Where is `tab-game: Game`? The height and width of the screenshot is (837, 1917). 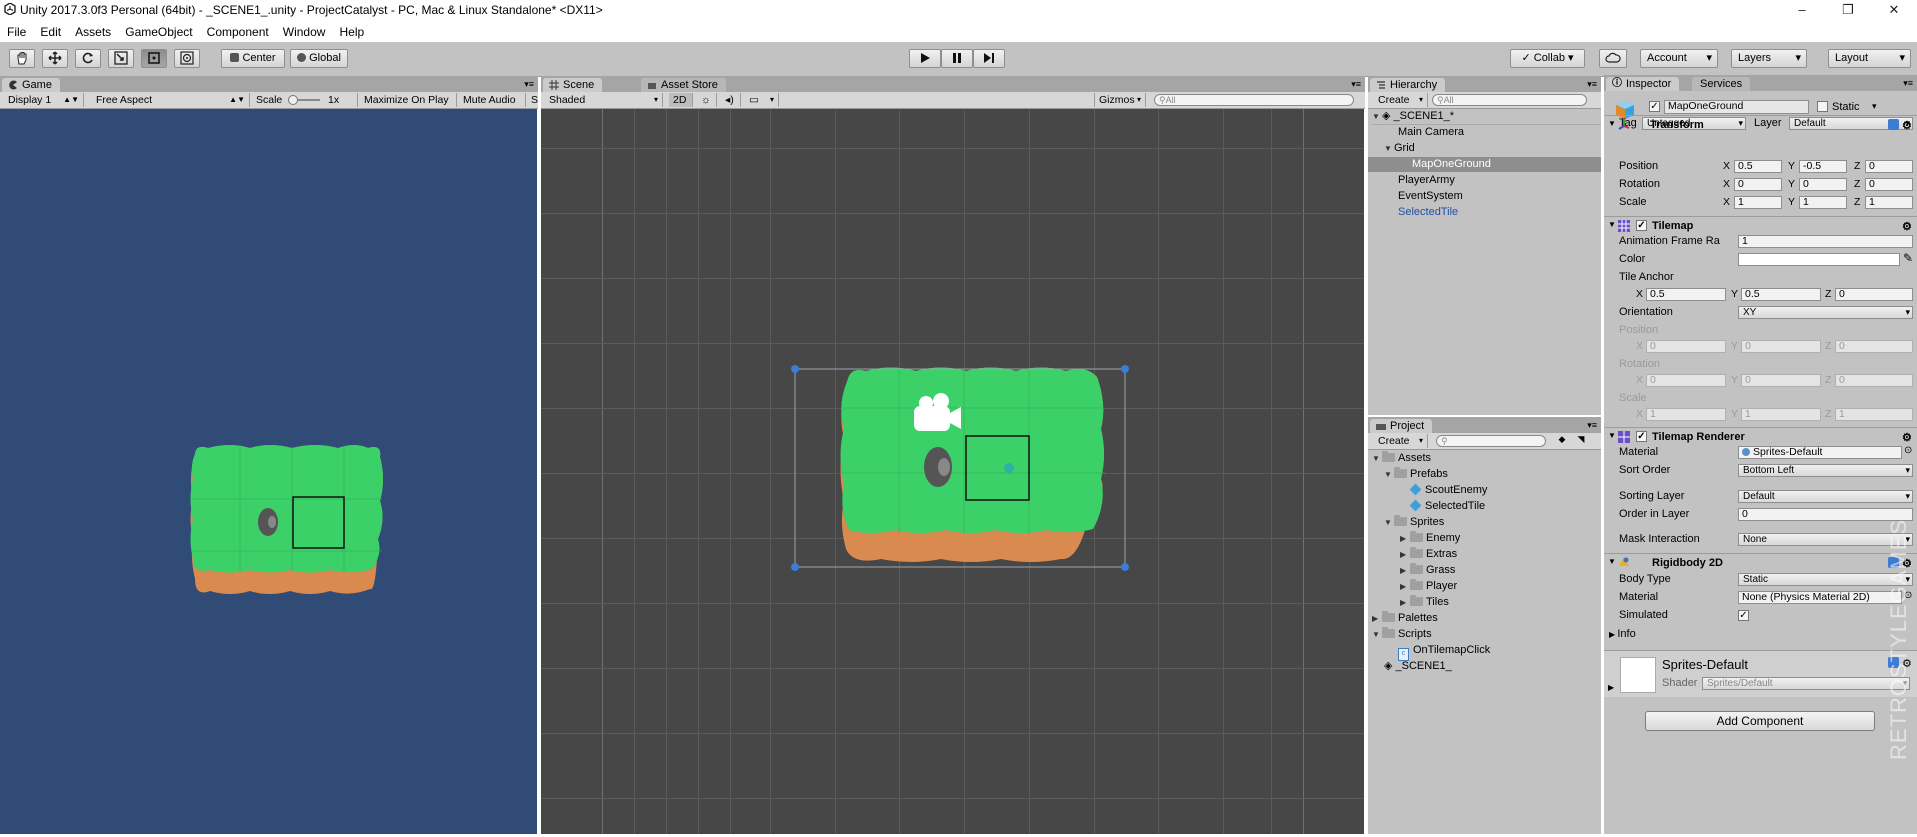
tab-game: Game is located at coordinates (31, 85).